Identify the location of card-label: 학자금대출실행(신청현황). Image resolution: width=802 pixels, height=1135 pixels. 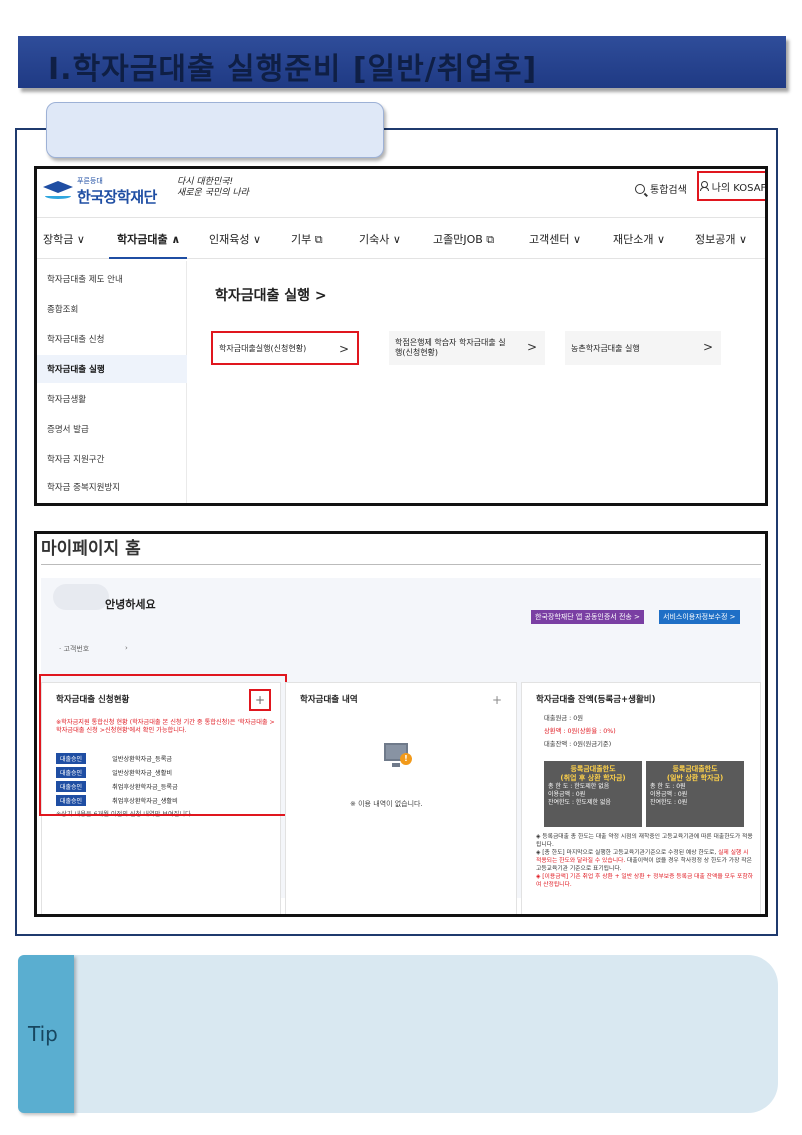
(263, 348).